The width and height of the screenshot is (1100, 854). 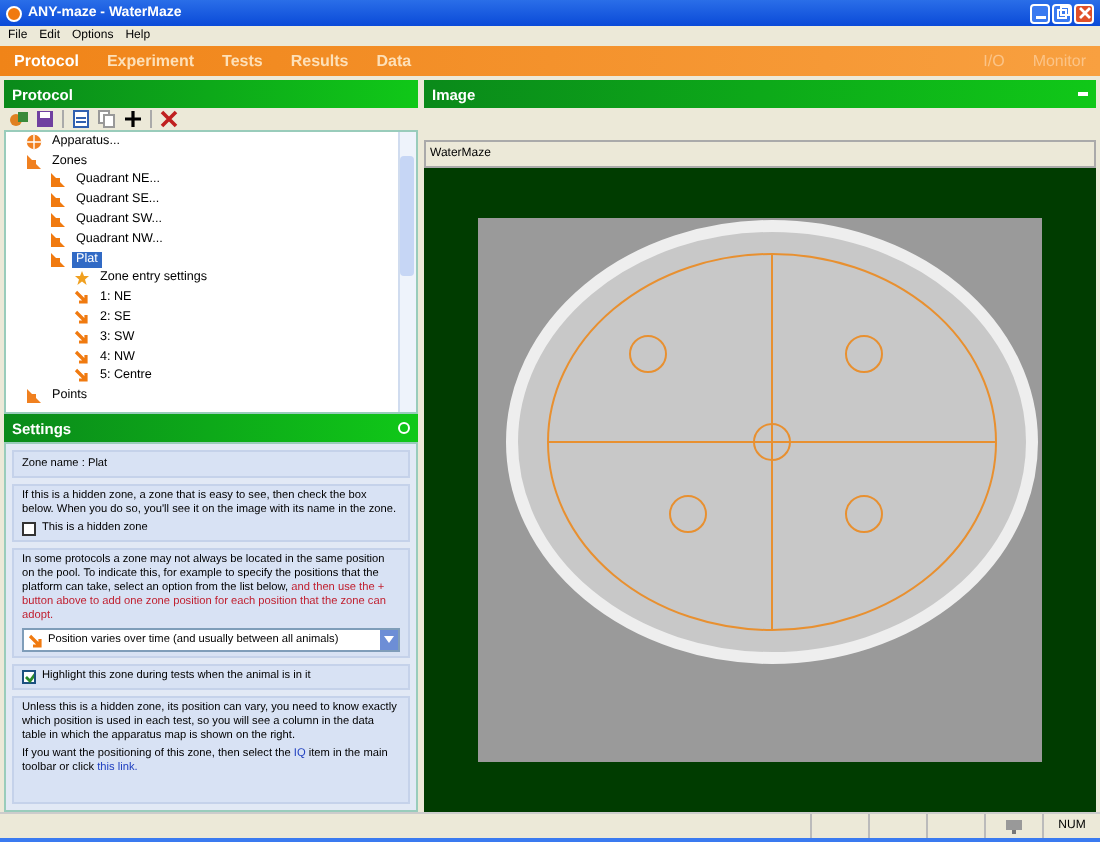 I want to click on close-button, so click(x=1084, y=13).